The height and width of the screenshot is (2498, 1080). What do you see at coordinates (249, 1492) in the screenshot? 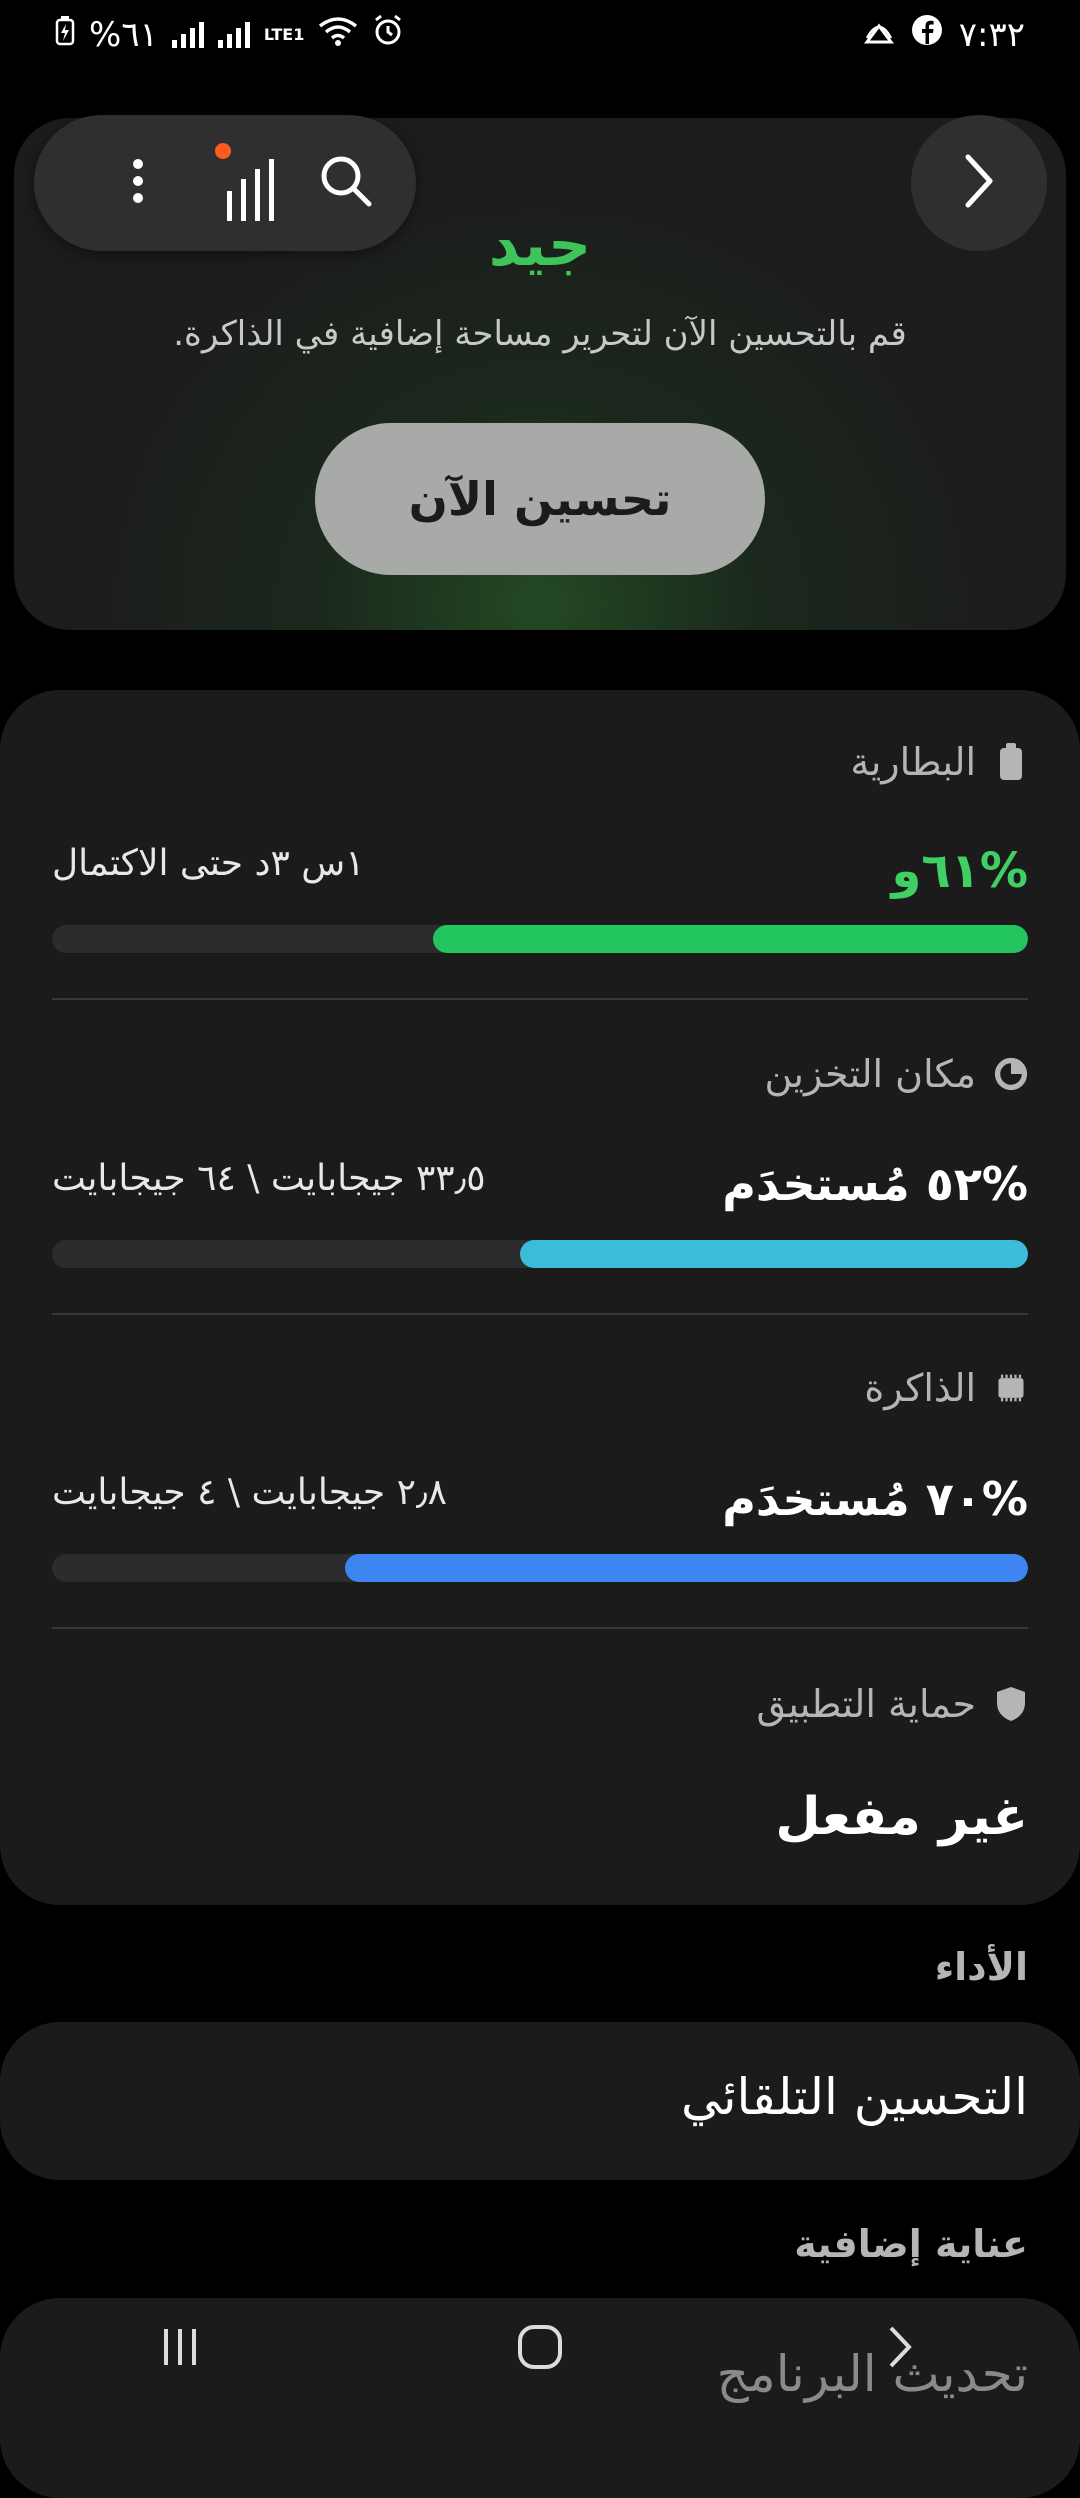
I see `memory-detail: ٢٫٨ جيجابايت \ ٤ جيجابايت` at bounding box center [249, 1492].